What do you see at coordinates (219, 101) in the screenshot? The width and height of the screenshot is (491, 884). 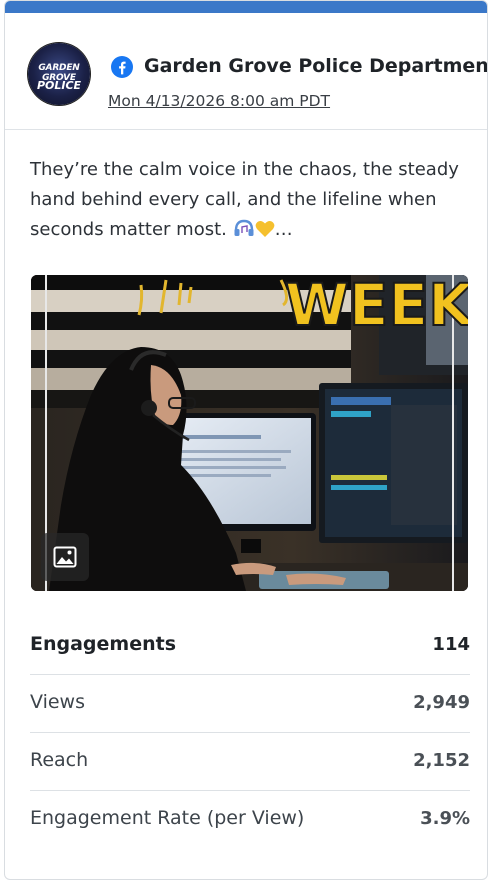 I see `post-timestamp-link: Mon 4/13/2026 8:00 am PDT` at bounding box center [219, 101].